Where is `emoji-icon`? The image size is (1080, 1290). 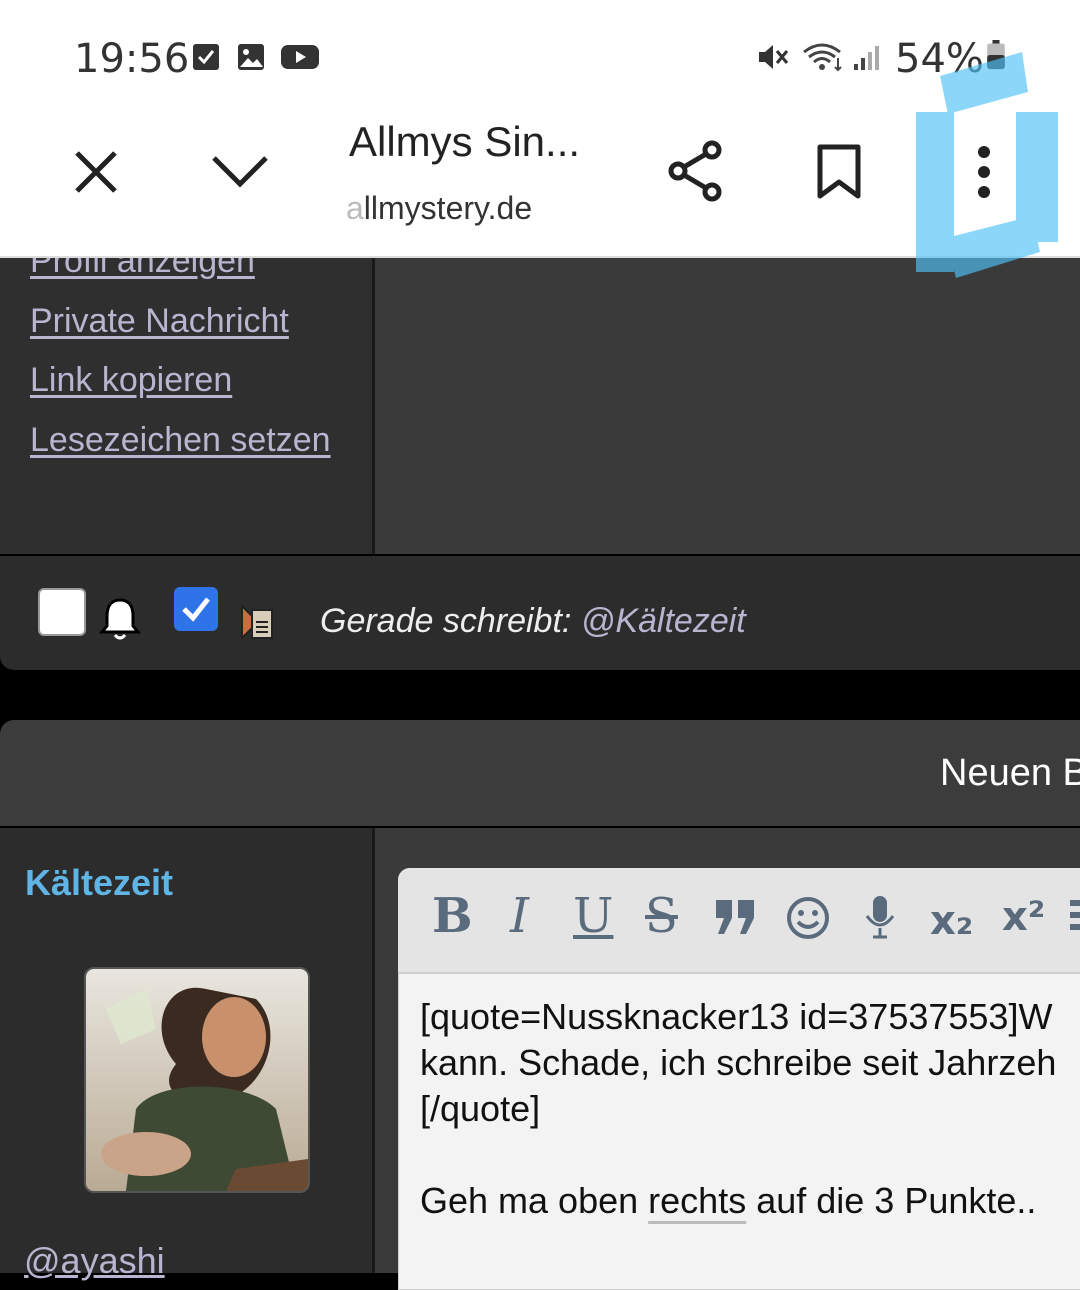 emoji-icon is located at coordinates (808, 918).